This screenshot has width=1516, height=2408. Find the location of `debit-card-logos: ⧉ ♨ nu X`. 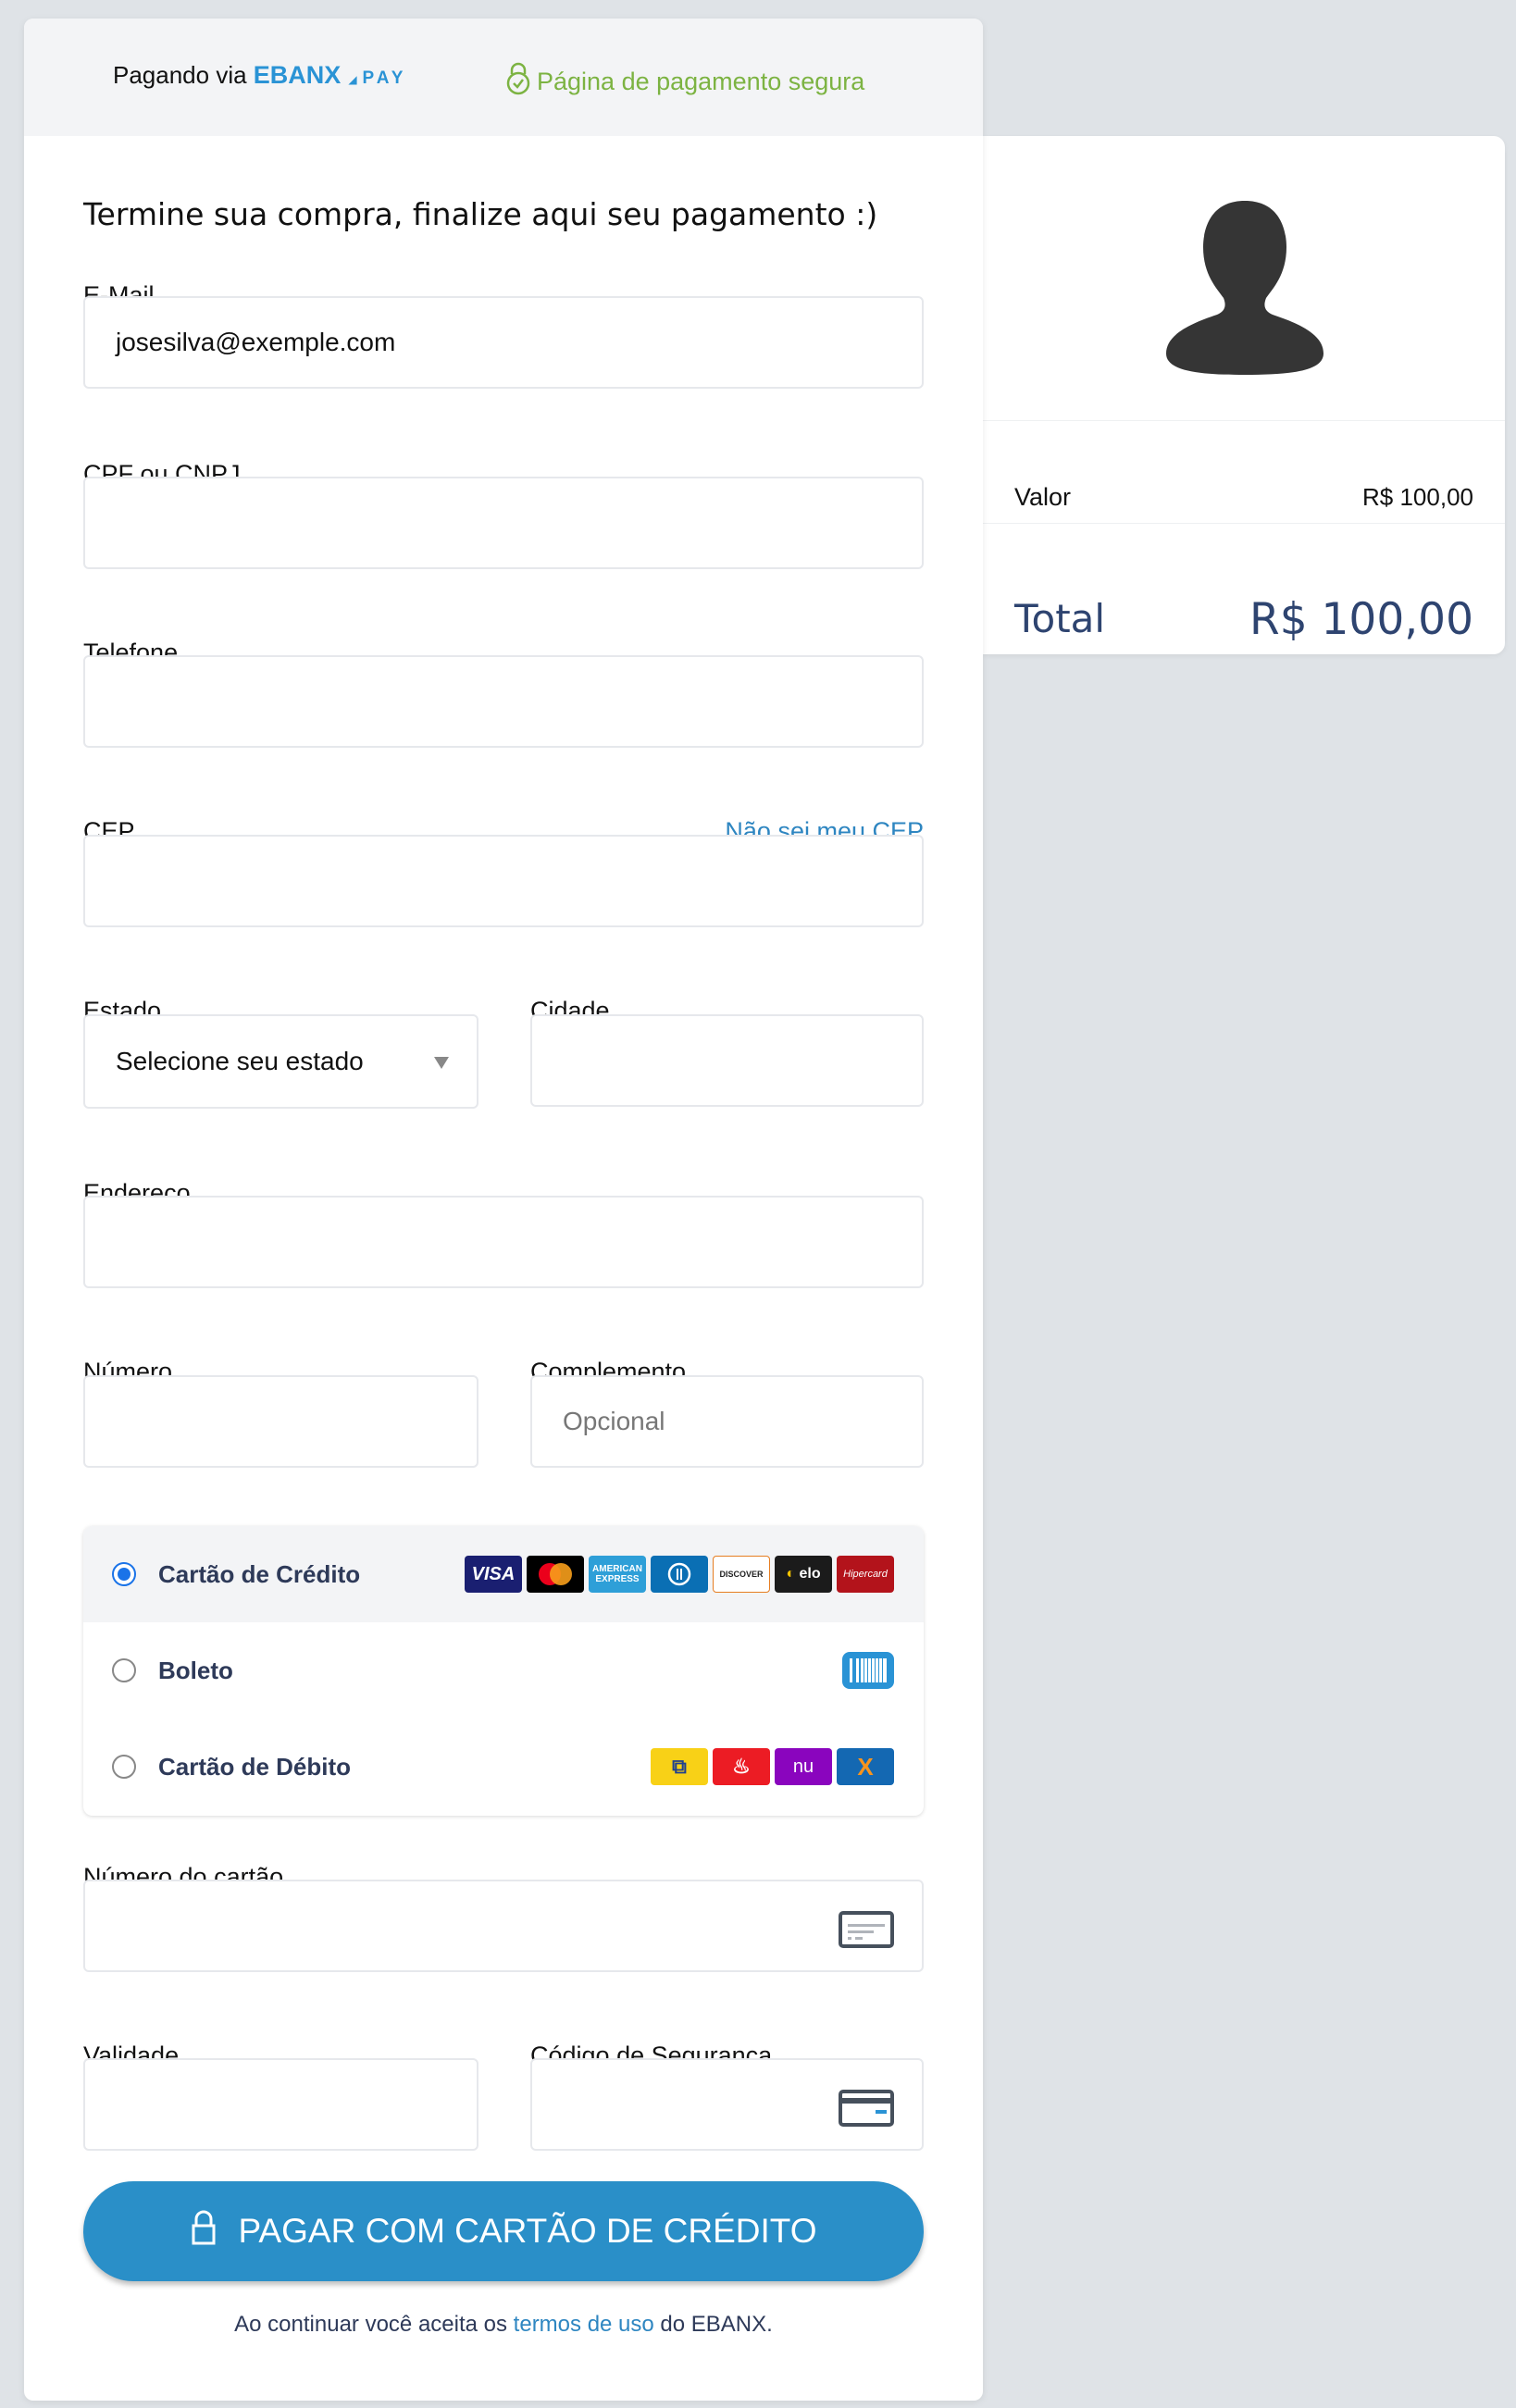

debit-card-logos: ⧉ ♨ nu X is located at coordinates (772, 1766).